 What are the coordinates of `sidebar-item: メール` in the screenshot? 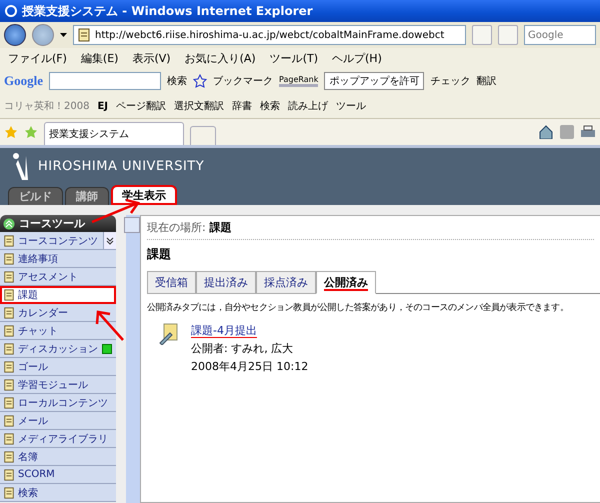 It's located at (58, 421).